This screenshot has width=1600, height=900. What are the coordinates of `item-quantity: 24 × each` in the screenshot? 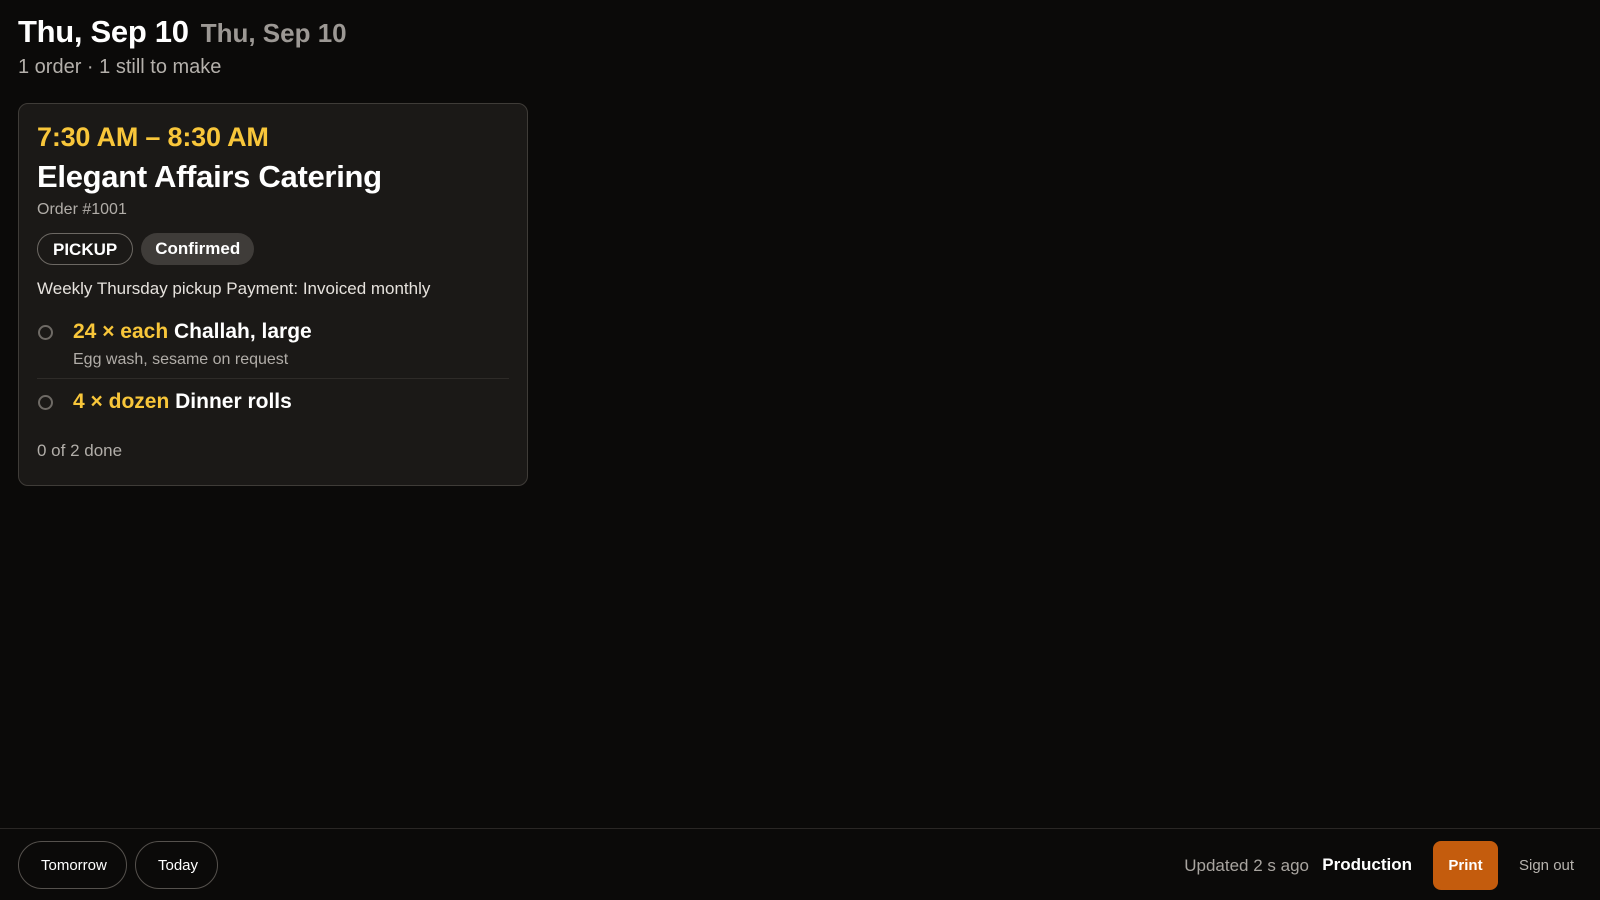 It's located at (121, 331).